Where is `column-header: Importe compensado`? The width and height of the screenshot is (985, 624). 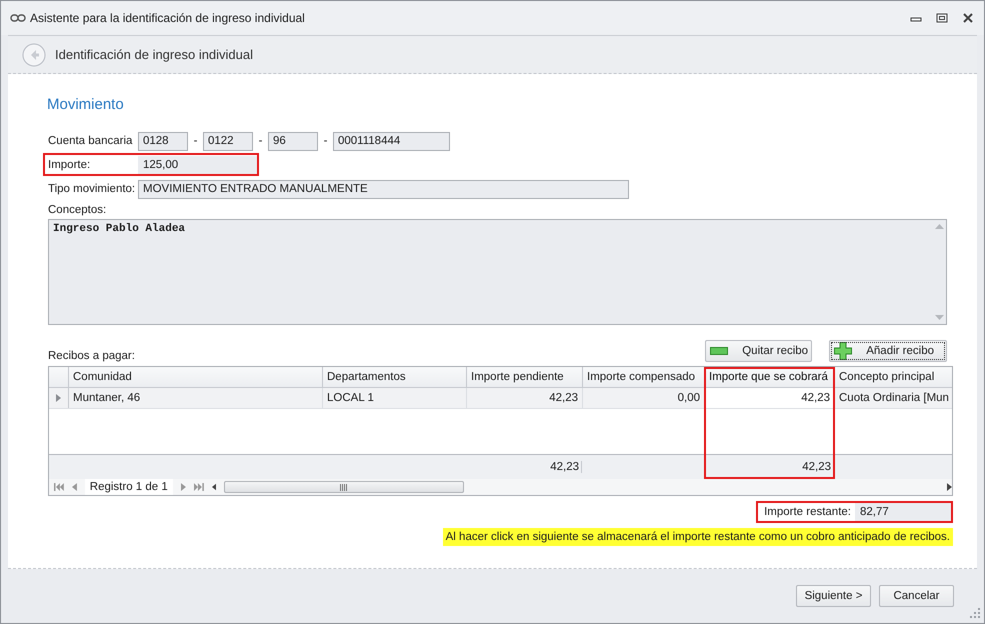
column-header: Importe compensado is located at coordinates (644, 377).